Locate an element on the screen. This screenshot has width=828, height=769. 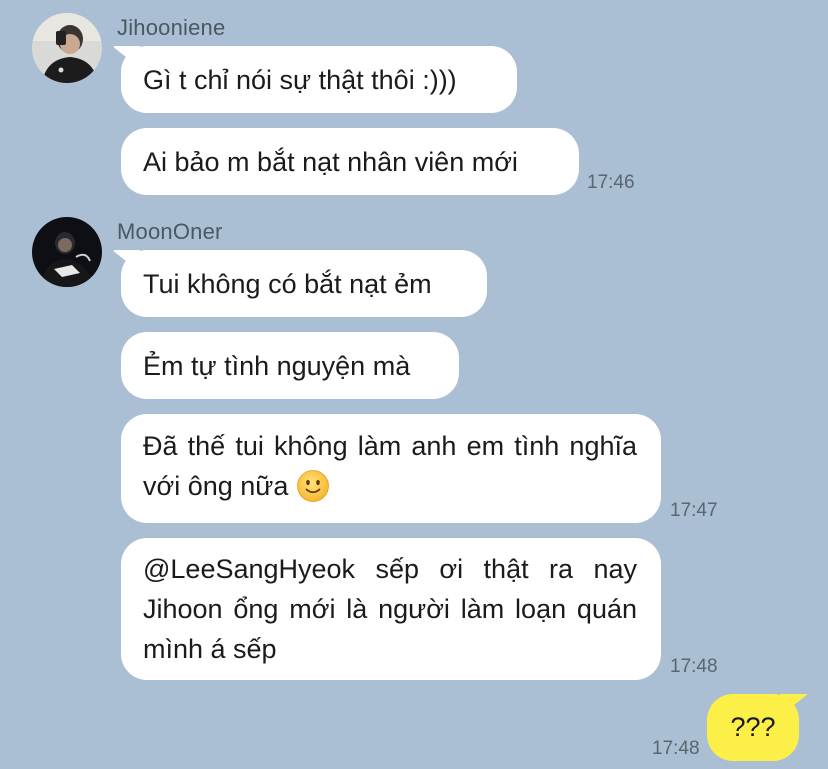
sender-name: MoonOner is located at coordinates (170, 231).